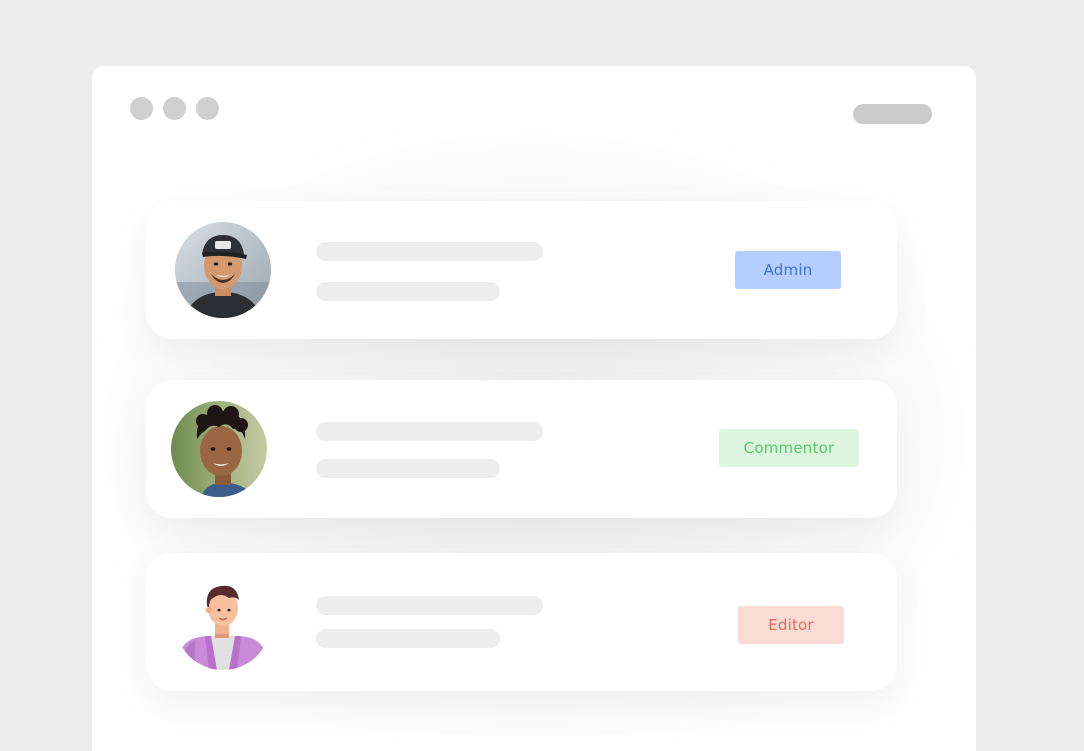 The height and width of the screenshot is (751, 1084). Describe the element at coordinates (788, 270) in the screenshot. I see `role-badge-admin: Admin` at that location.